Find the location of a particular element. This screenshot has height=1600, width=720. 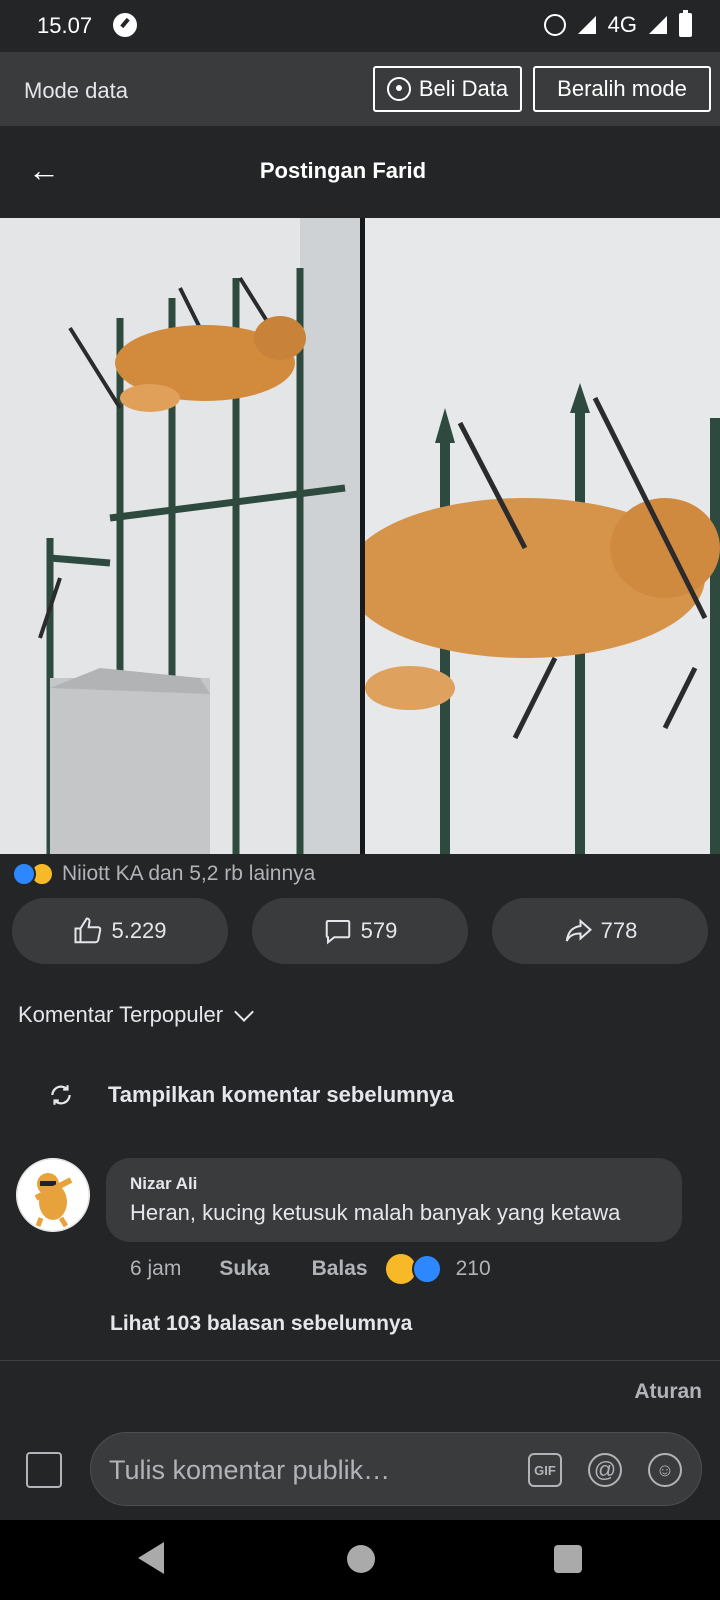

view-previous-replies: Lihat 103 balasan sebelumnya is located at coordinates (261, 1324).